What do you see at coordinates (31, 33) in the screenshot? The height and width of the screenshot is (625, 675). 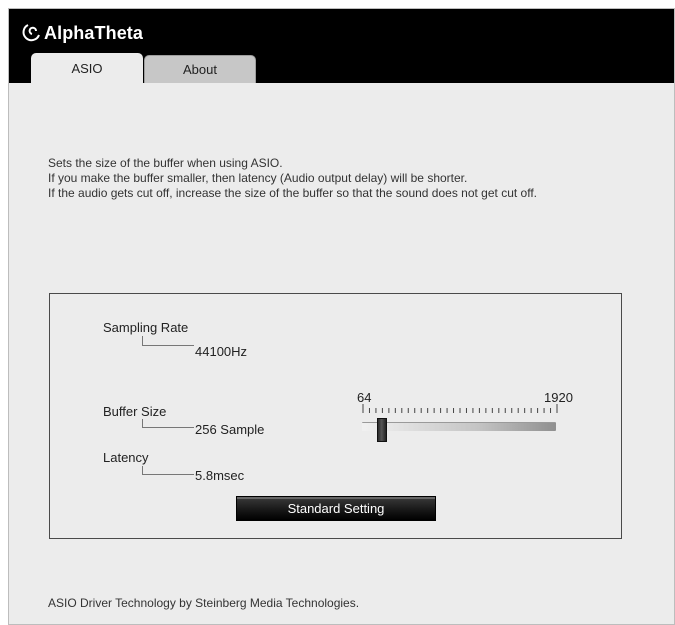 I see `alphatheta-logo-icon` at bounding box center [31, 33].